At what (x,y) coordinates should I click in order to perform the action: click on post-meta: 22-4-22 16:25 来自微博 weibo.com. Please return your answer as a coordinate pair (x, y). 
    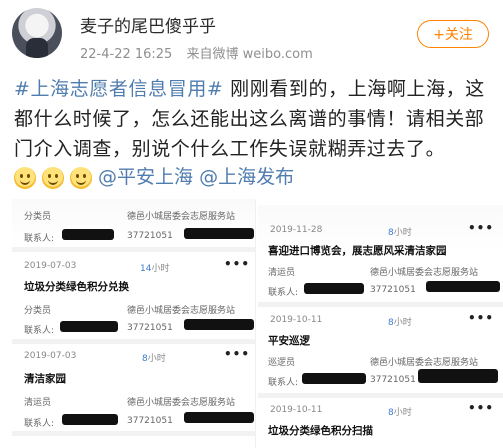
    Looking at the image, I should click on (201, 52).